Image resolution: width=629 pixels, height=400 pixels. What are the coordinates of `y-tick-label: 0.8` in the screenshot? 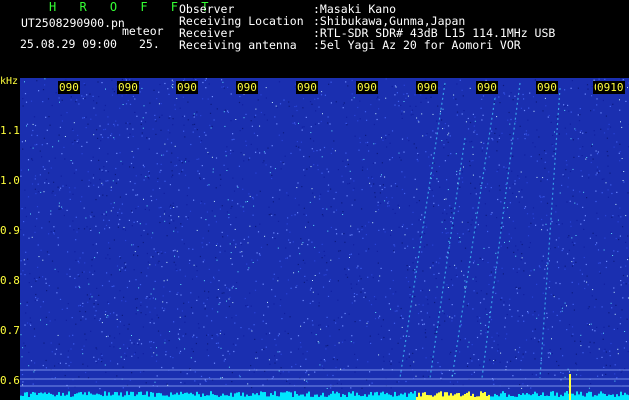 It's located at (10, 280).